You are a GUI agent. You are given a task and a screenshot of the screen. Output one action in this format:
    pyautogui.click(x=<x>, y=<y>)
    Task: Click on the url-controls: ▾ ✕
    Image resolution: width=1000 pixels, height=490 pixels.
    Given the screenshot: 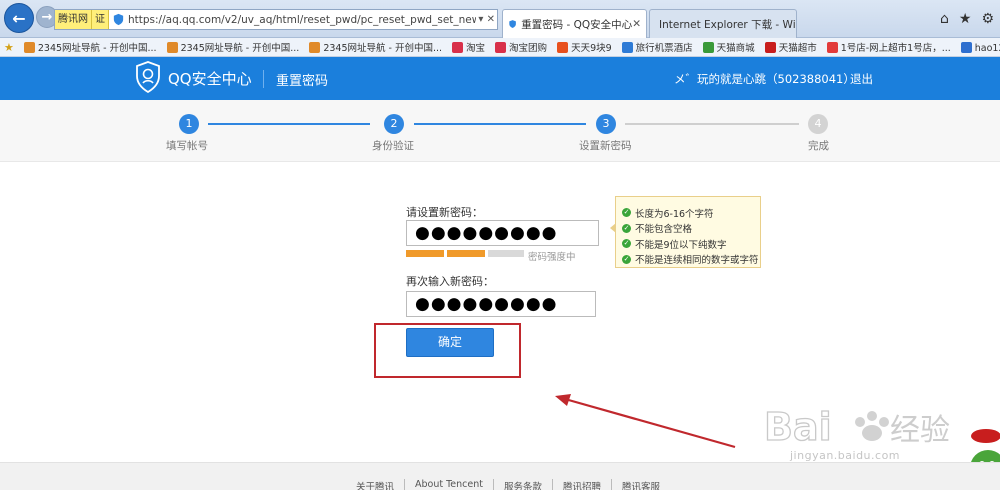 What is the action you would take?
    pyautogui.click(x=486, y=19)
    